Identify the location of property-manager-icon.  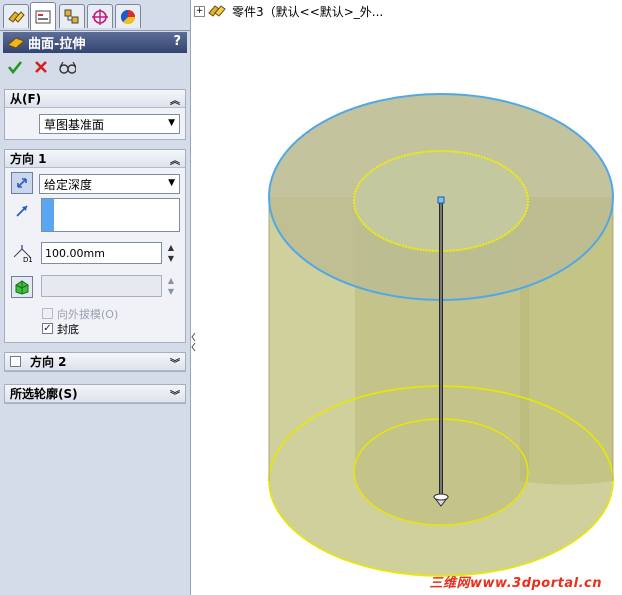
(43, 16).